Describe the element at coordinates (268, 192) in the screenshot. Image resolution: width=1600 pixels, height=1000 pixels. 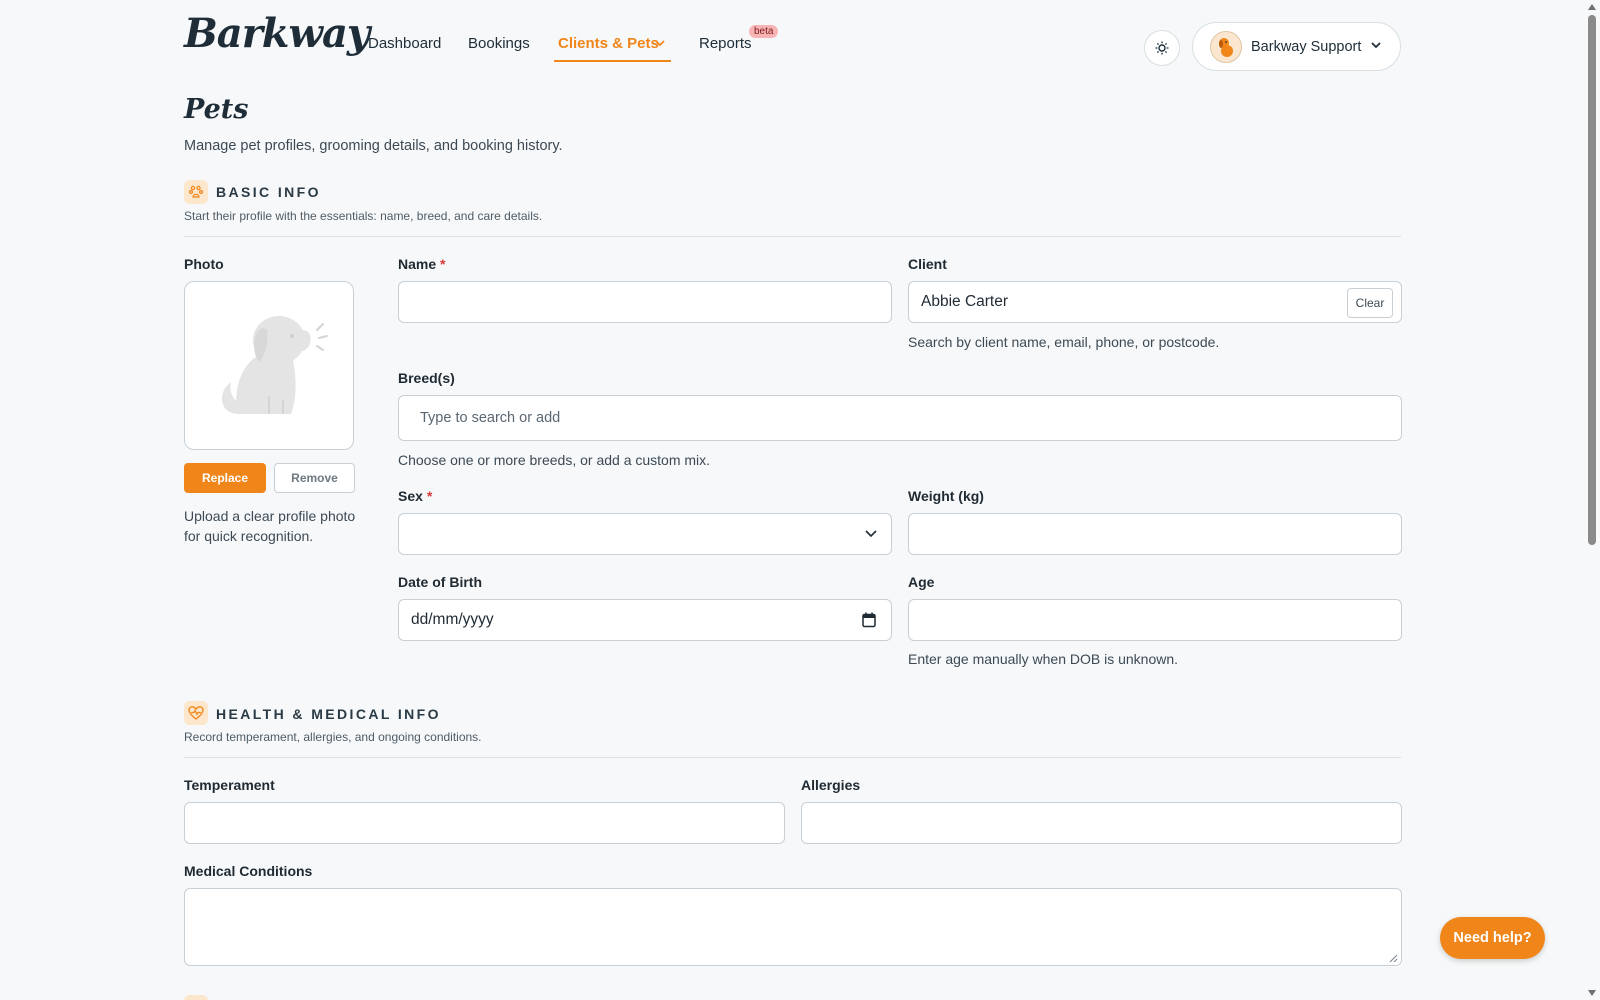
I see `section-title-basic-info: BASIC INFO` at that location.